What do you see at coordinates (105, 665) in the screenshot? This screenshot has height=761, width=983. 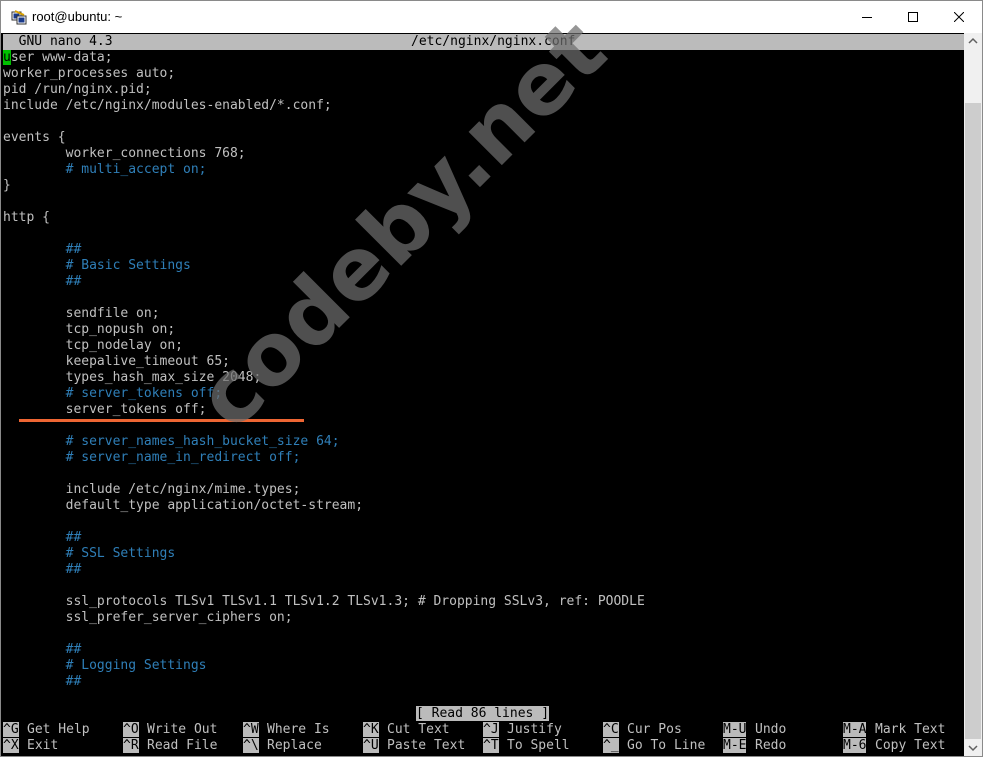 I see `comment-line: # Logging Settings` at bounding box center [105, 665].